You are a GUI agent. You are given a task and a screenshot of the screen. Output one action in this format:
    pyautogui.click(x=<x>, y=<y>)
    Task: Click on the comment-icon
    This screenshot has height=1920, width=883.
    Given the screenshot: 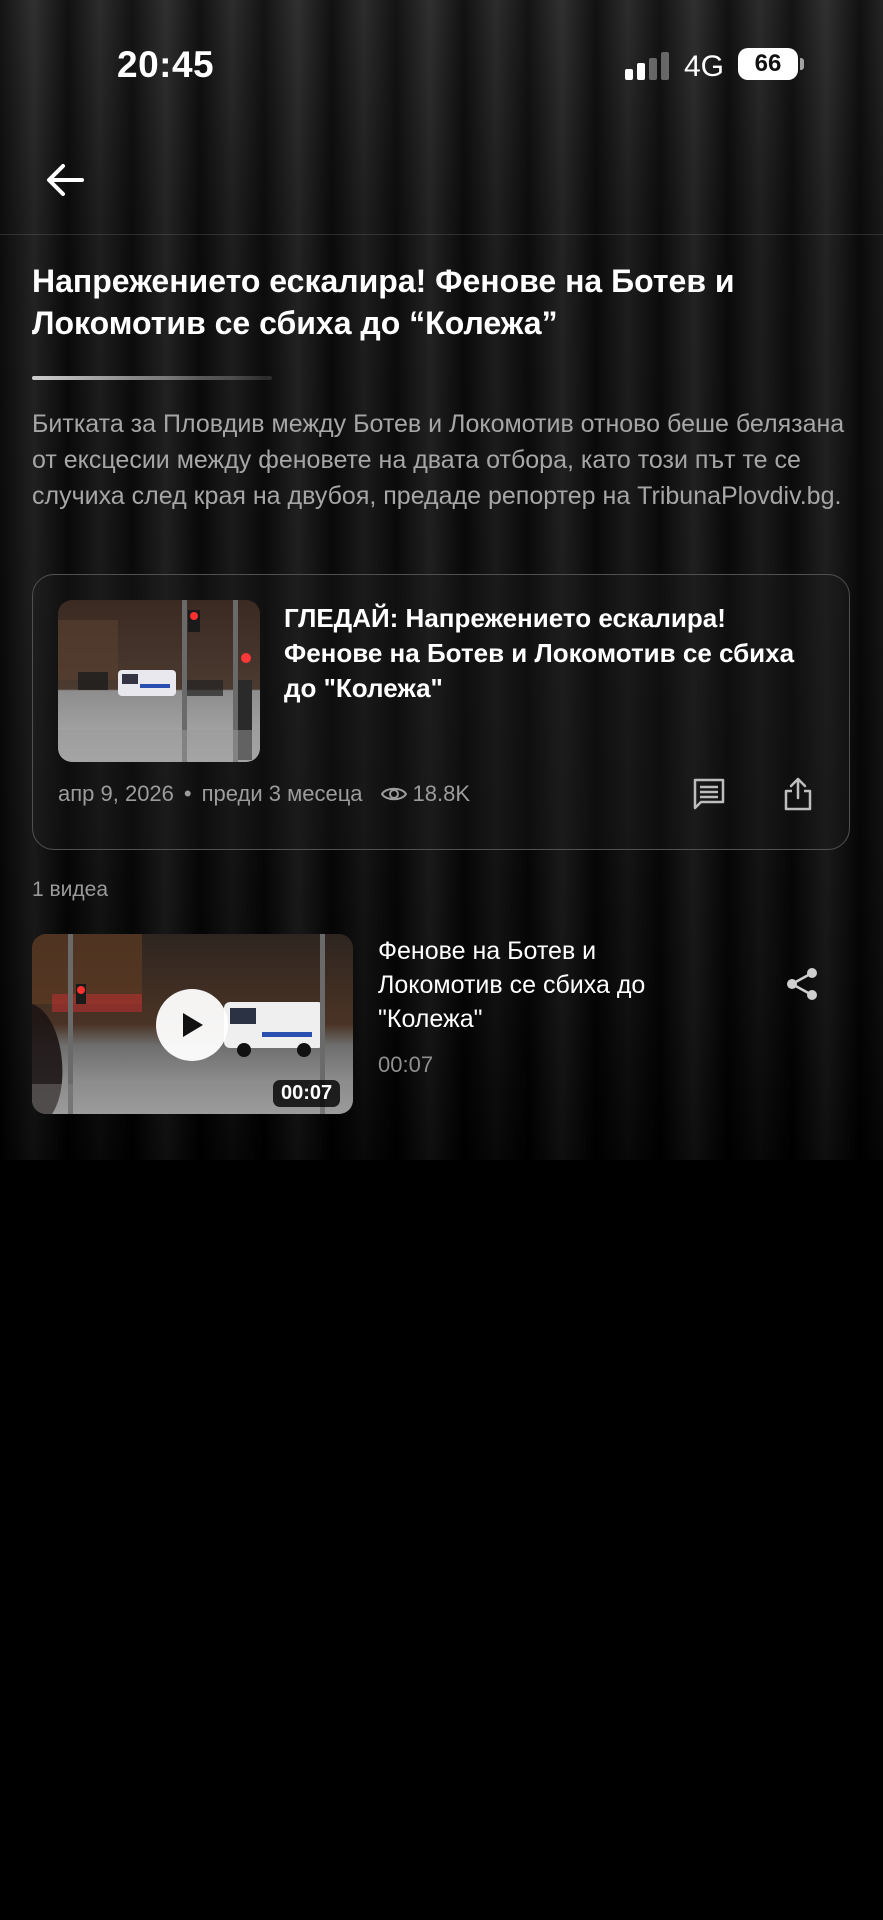 What is the action you would take?
    pyautogui.click(x=709, y=794)
    